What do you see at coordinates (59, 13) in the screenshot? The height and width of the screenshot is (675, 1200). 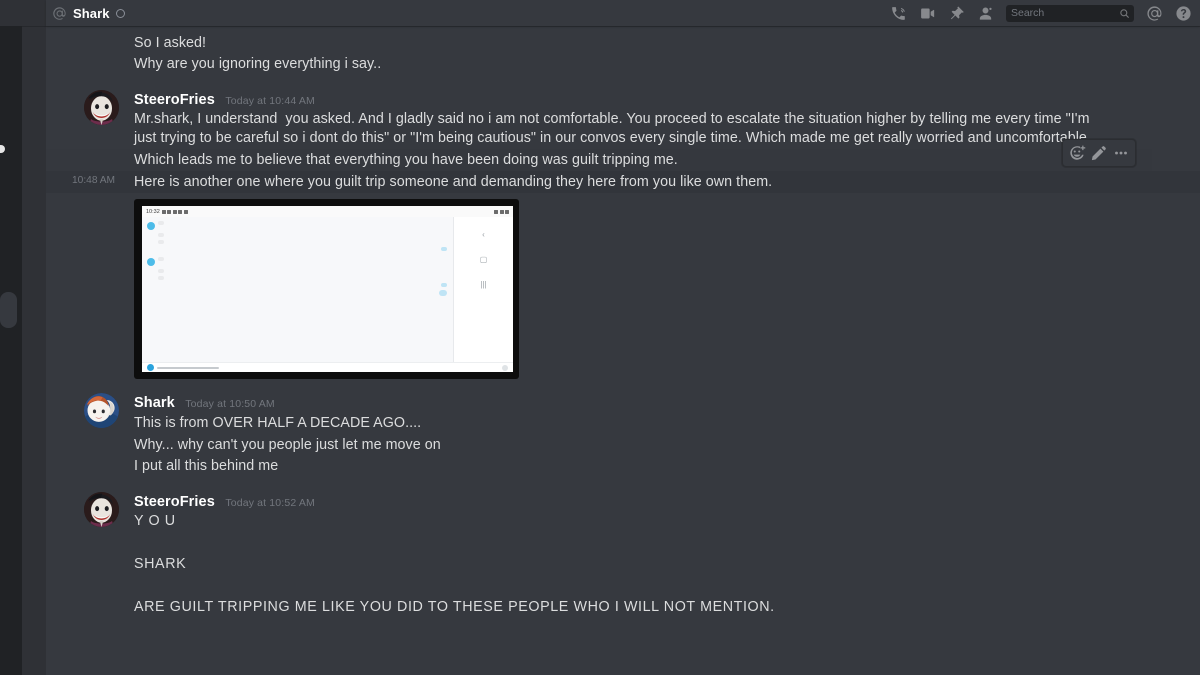 I see `at-icon` at bounding box center [59, 13].